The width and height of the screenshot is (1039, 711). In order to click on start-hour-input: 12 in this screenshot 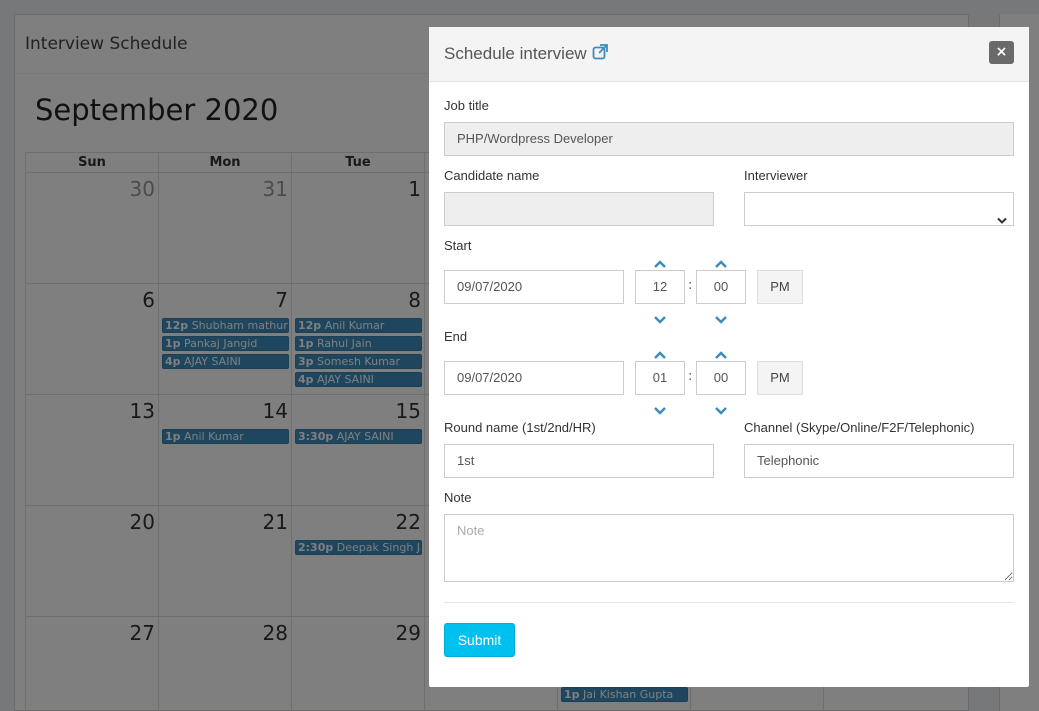, I will do `click(660, 287)`.